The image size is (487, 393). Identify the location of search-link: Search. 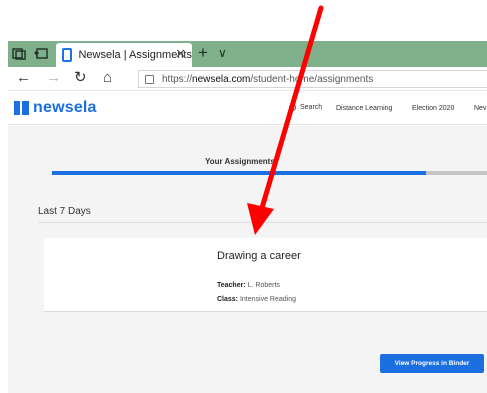
(305, 107).